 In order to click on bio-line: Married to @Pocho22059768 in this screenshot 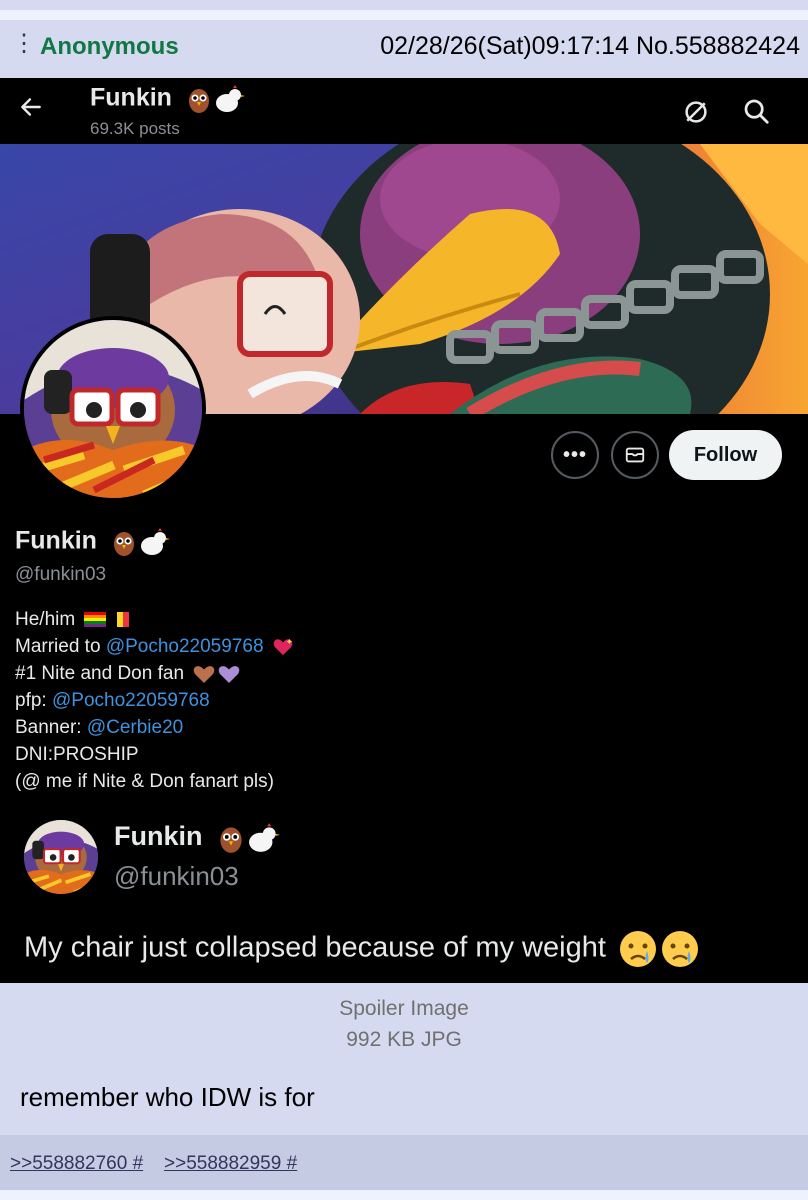, I will do `click(395, 646)`.